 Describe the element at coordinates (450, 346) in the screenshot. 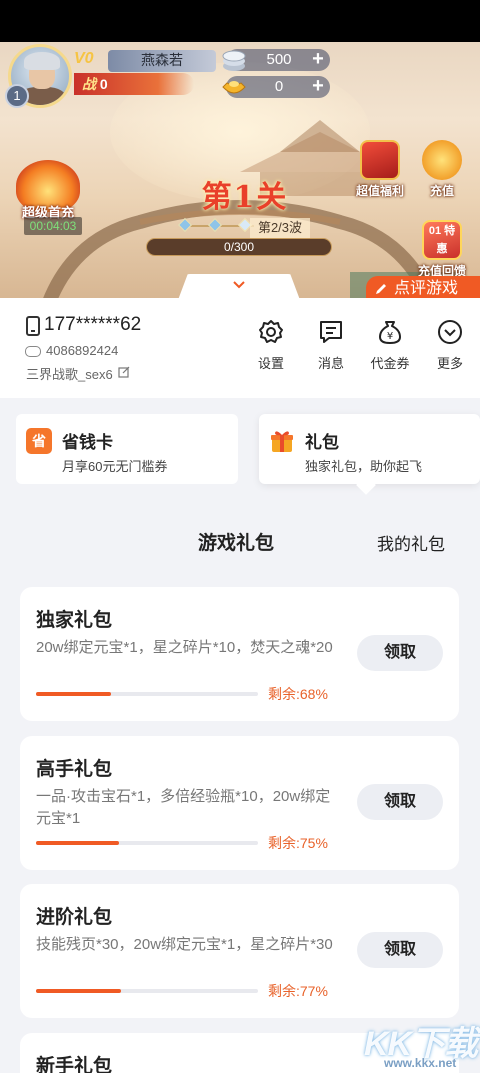

I see `more-button: 更多` at that location.